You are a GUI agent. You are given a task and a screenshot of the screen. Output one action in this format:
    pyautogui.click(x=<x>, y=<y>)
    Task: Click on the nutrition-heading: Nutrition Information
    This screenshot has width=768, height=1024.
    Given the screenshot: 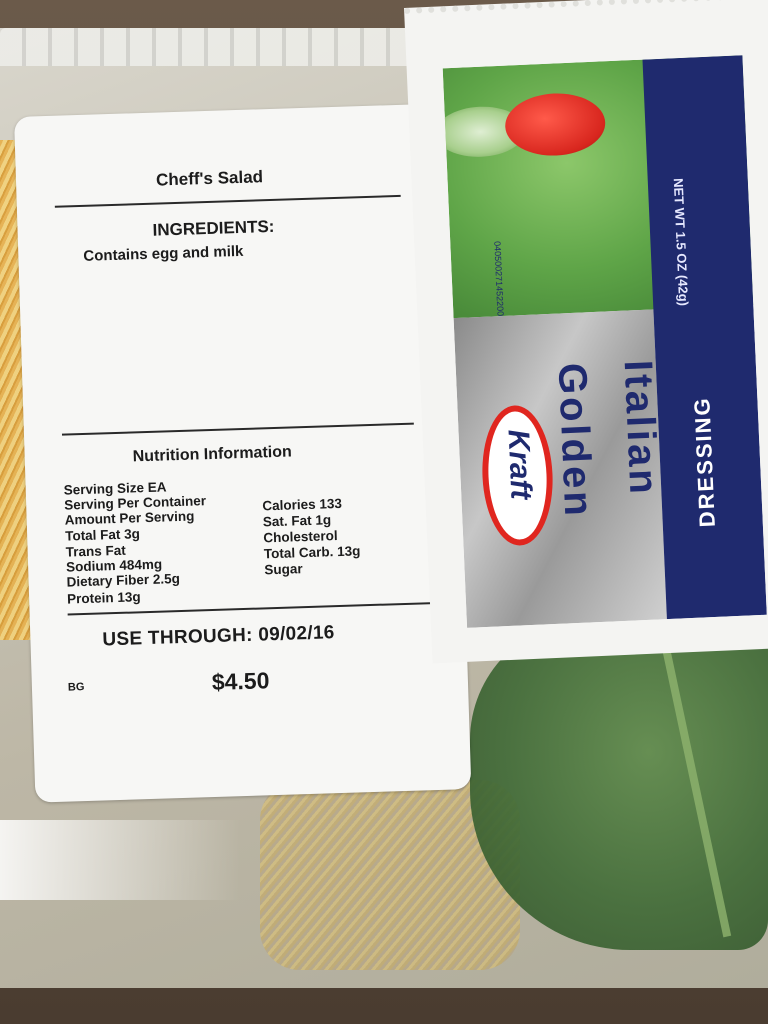 What is the action you would take?
    pyautogui.click(x=212, y=454)
    